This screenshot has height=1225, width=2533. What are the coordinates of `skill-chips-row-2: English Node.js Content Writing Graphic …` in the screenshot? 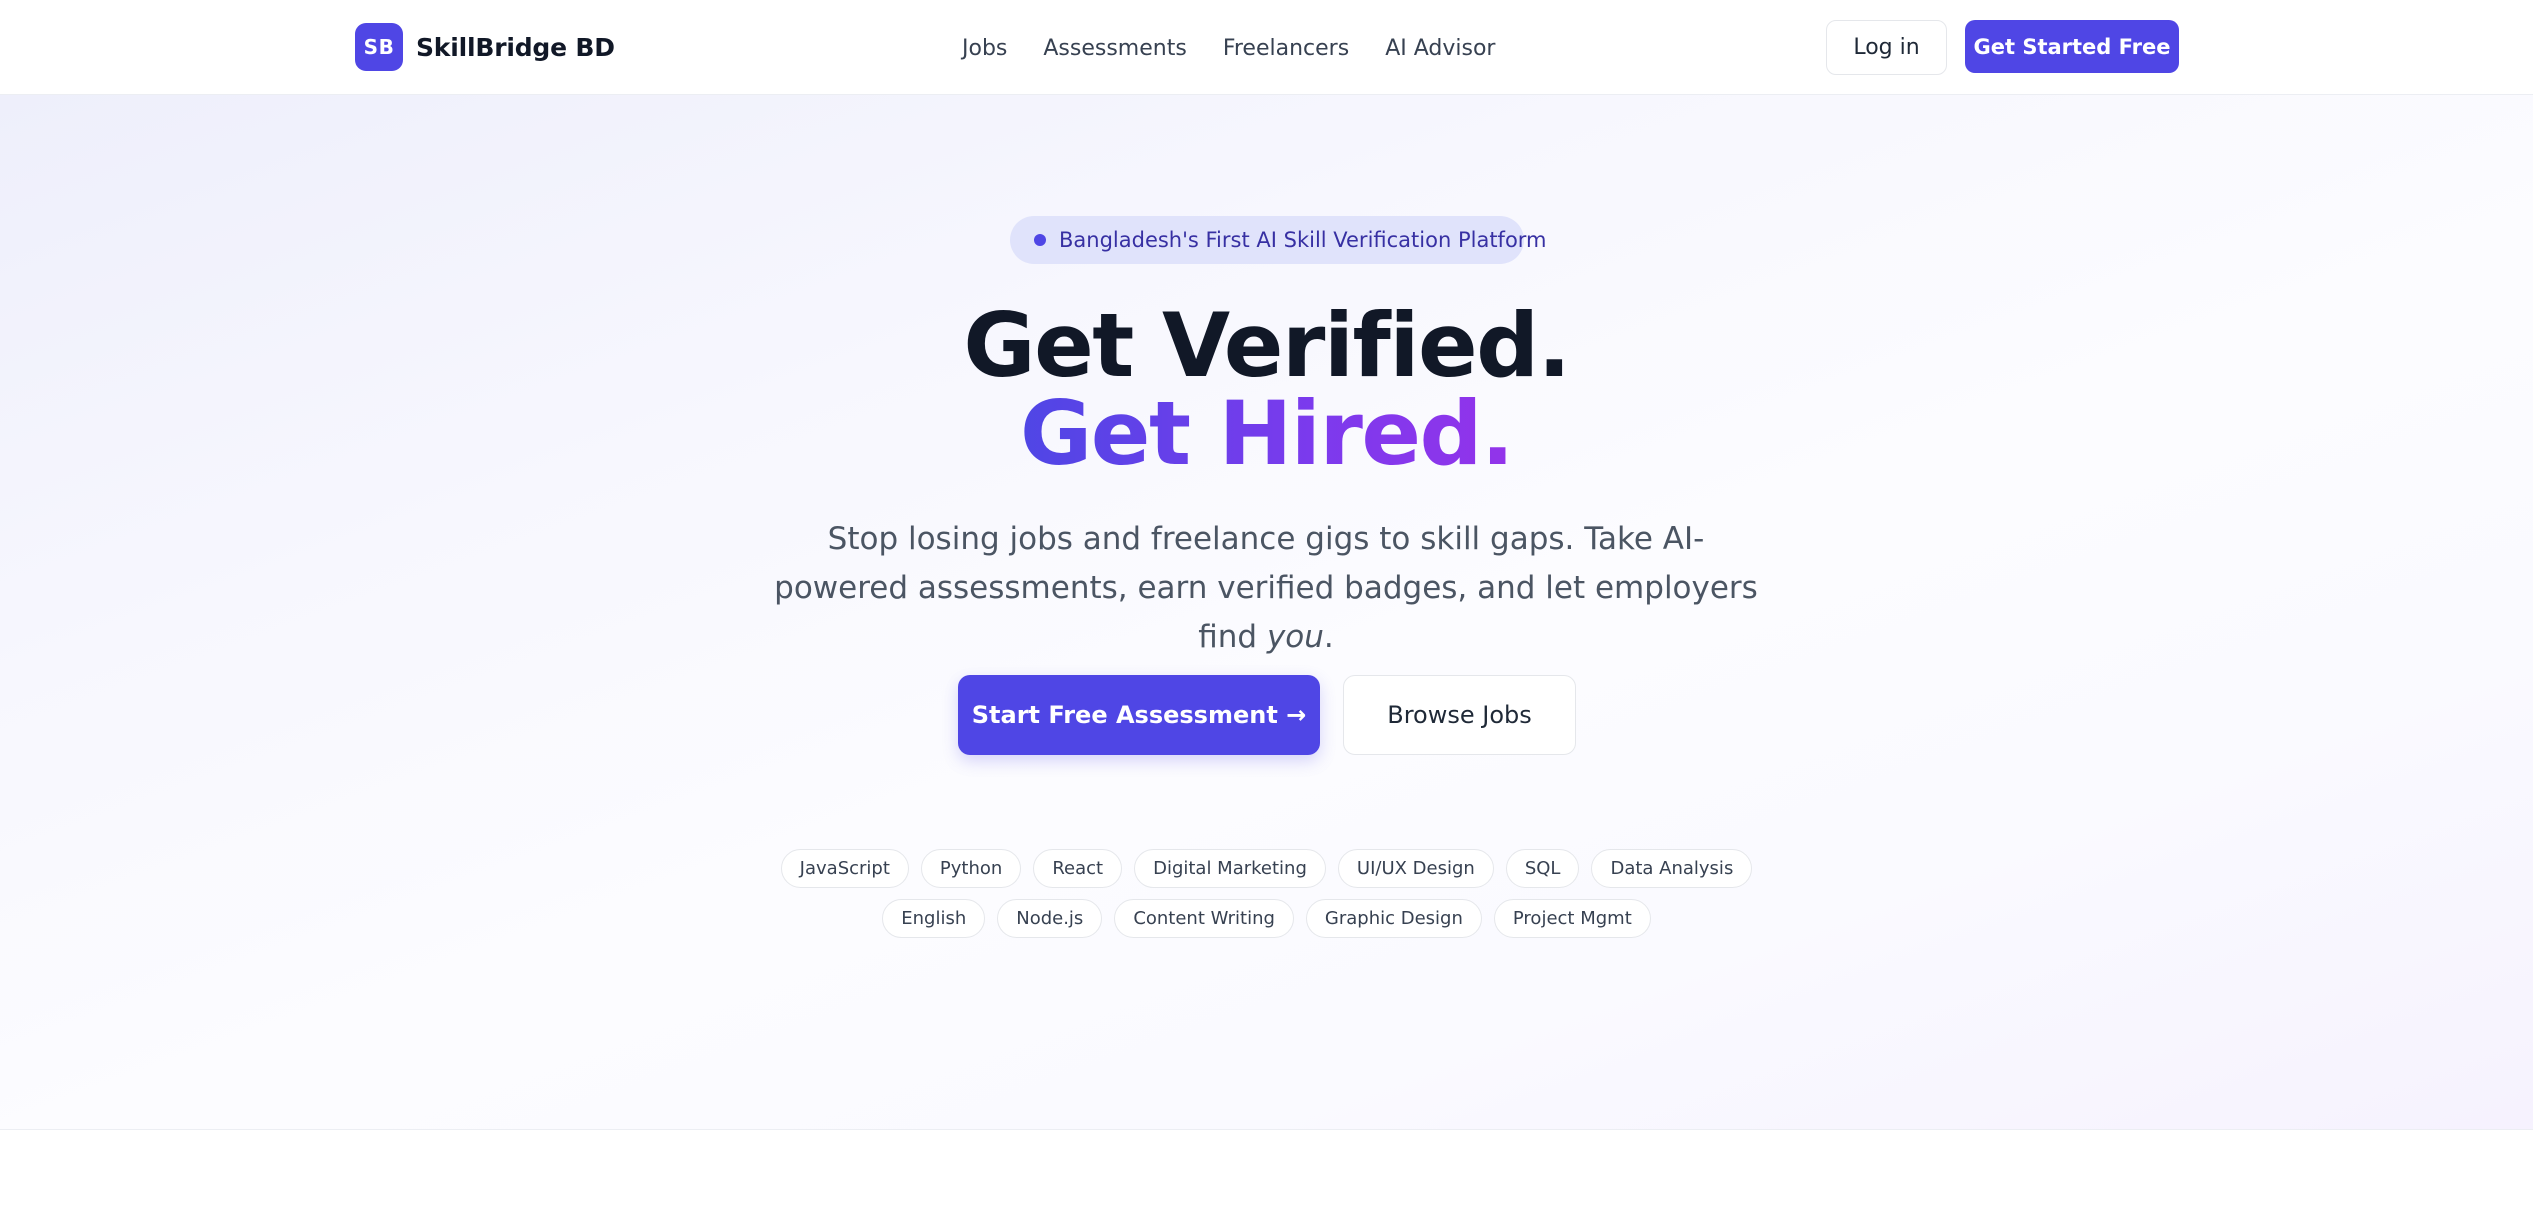 It's located at (1266, 918).